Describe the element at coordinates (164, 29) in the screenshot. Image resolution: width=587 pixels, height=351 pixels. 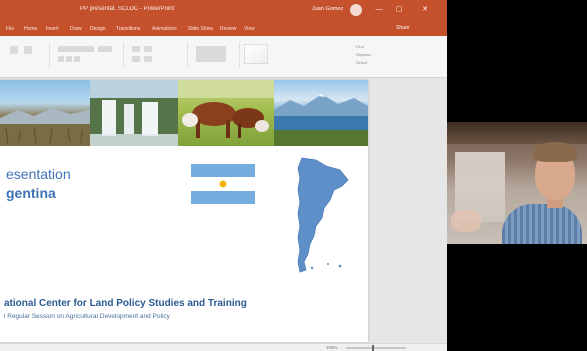
I see `tab-animations: Animations` at that location.